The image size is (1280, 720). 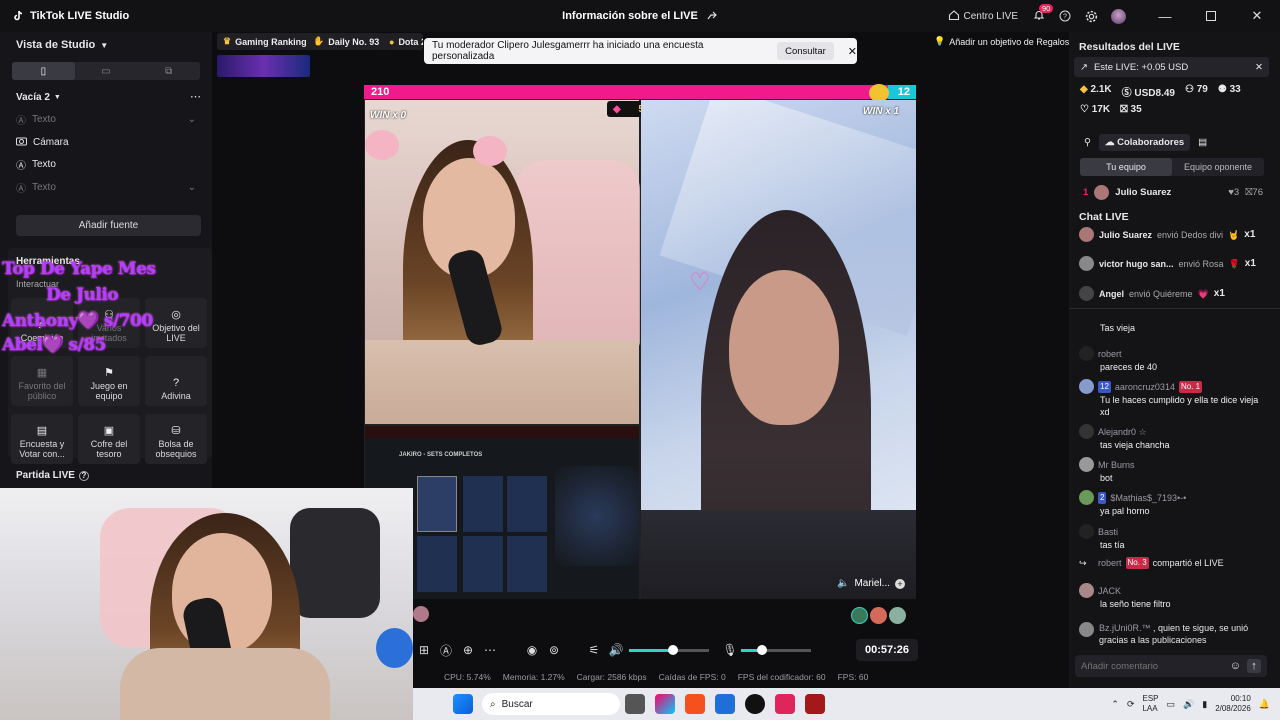 What do you see at coordinates (878, 615) in the screenshot?
I see `viewer-avatars` at bounding box center [878, 615].